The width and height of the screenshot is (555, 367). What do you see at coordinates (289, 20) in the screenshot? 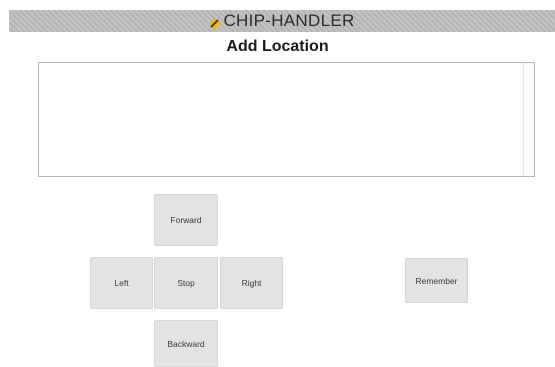
I see `app-title: CHIP-HANDLER` at bounding box center [289, 20].